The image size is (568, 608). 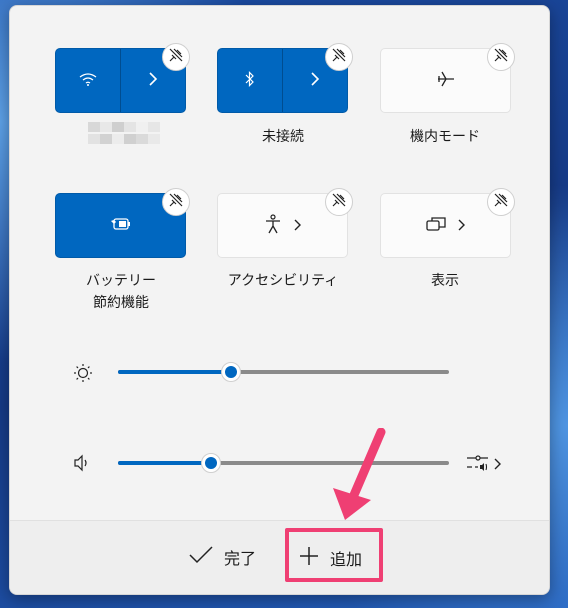 I want to click on annotation-arrow-icon, so click(x=359, y=474).